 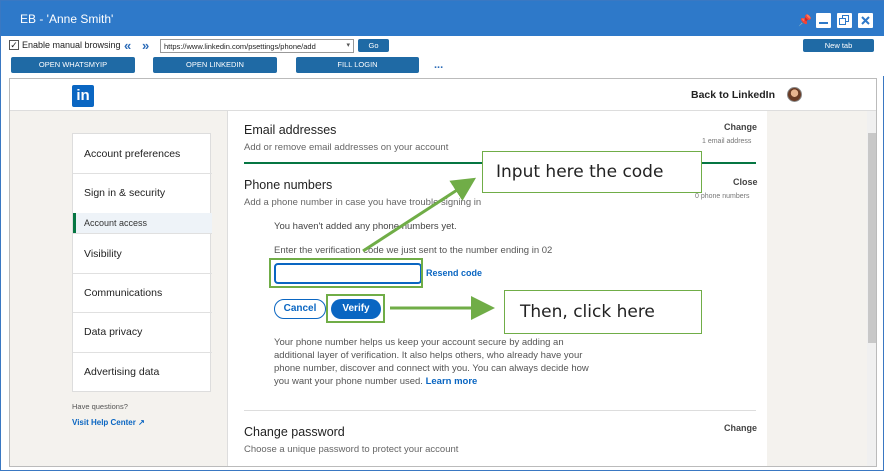 What do you see at coordinates (419, 215) in the screenshot?
I see `arrow-to-code-note` at bounding box center [419, 215].